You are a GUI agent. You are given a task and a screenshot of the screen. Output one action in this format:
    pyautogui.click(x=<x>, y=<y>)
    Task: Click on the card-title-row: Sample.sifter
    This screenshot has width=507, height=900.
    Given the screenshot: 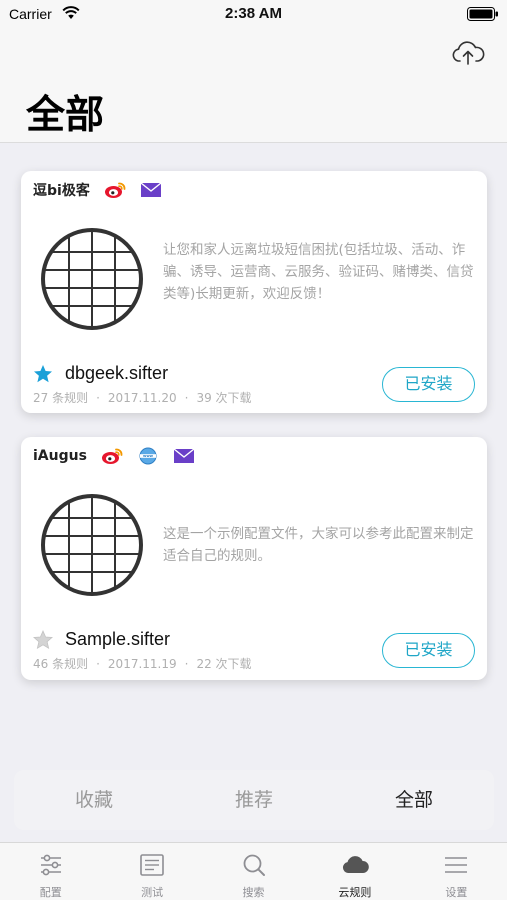 What is the action you would take?
    pyautogui.click(x=101, y=639)
    